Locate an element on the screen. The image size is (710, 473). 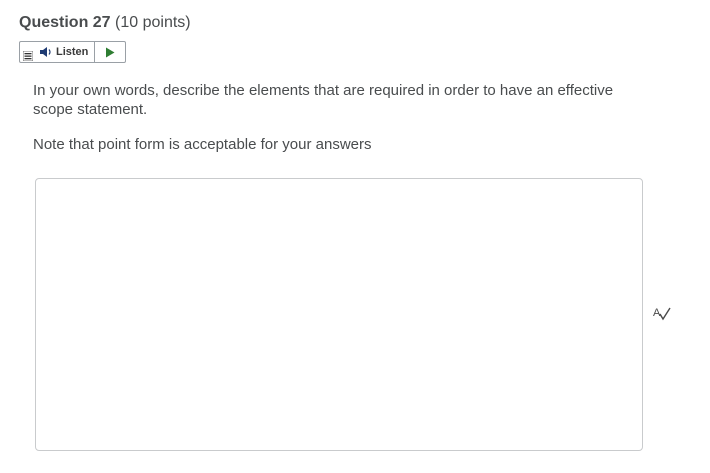
listen-label: Listen is located at coordinates (72, 52).